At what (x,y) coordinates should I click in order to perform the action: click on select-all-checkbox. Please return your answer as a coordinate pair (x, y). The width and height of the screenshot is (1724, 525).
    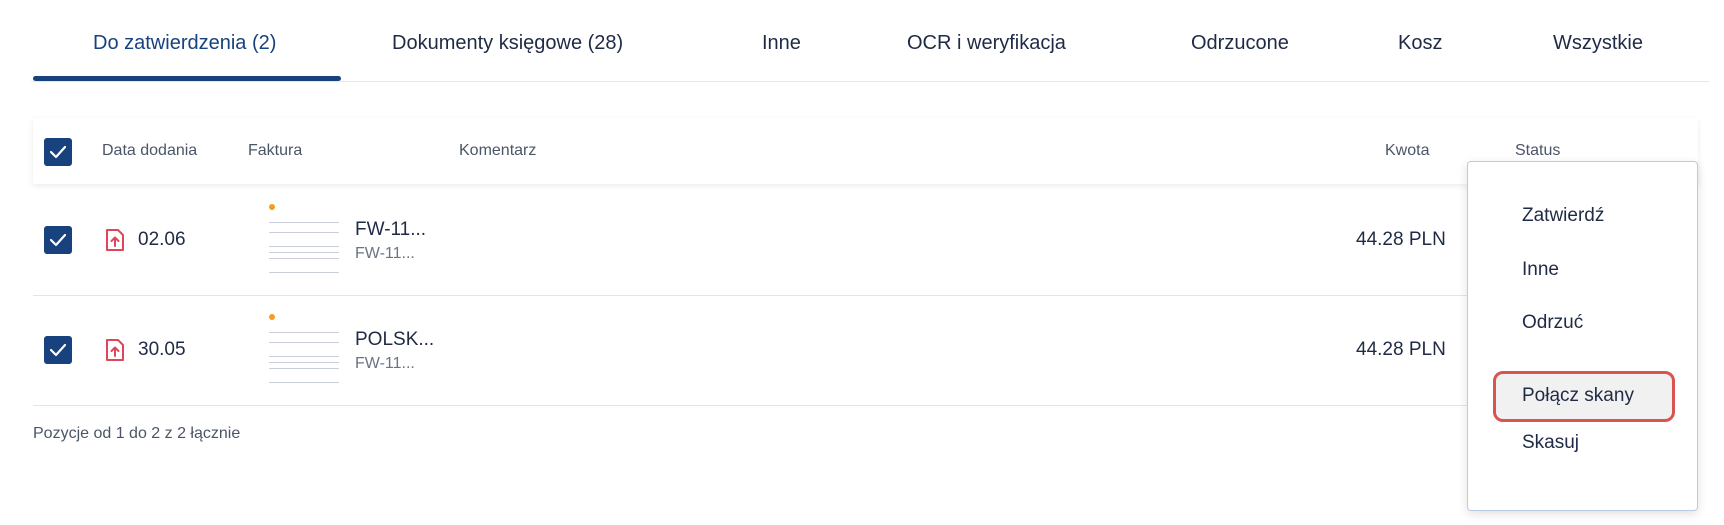
    Looking at the image, I should click on (58, 152).